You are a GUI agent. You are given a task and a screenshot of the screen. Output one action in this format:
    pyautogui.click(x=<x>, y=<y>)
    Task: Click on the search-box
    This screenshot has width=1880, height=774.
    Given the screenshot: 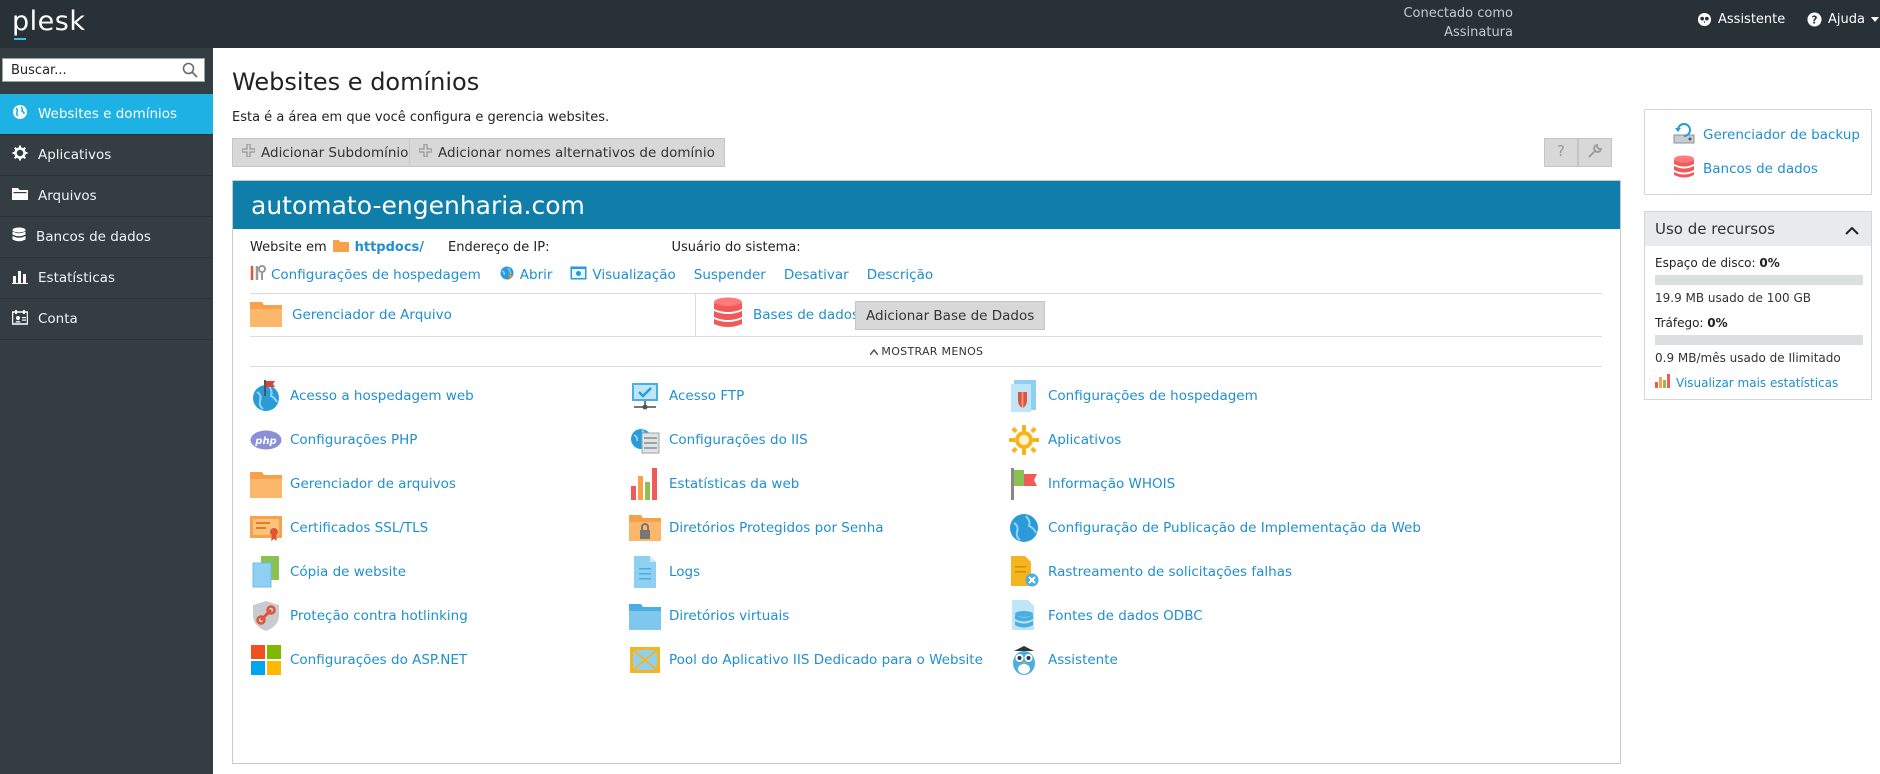 What is the action you would take?
    pyautogui.click(x=103, y=70)
    